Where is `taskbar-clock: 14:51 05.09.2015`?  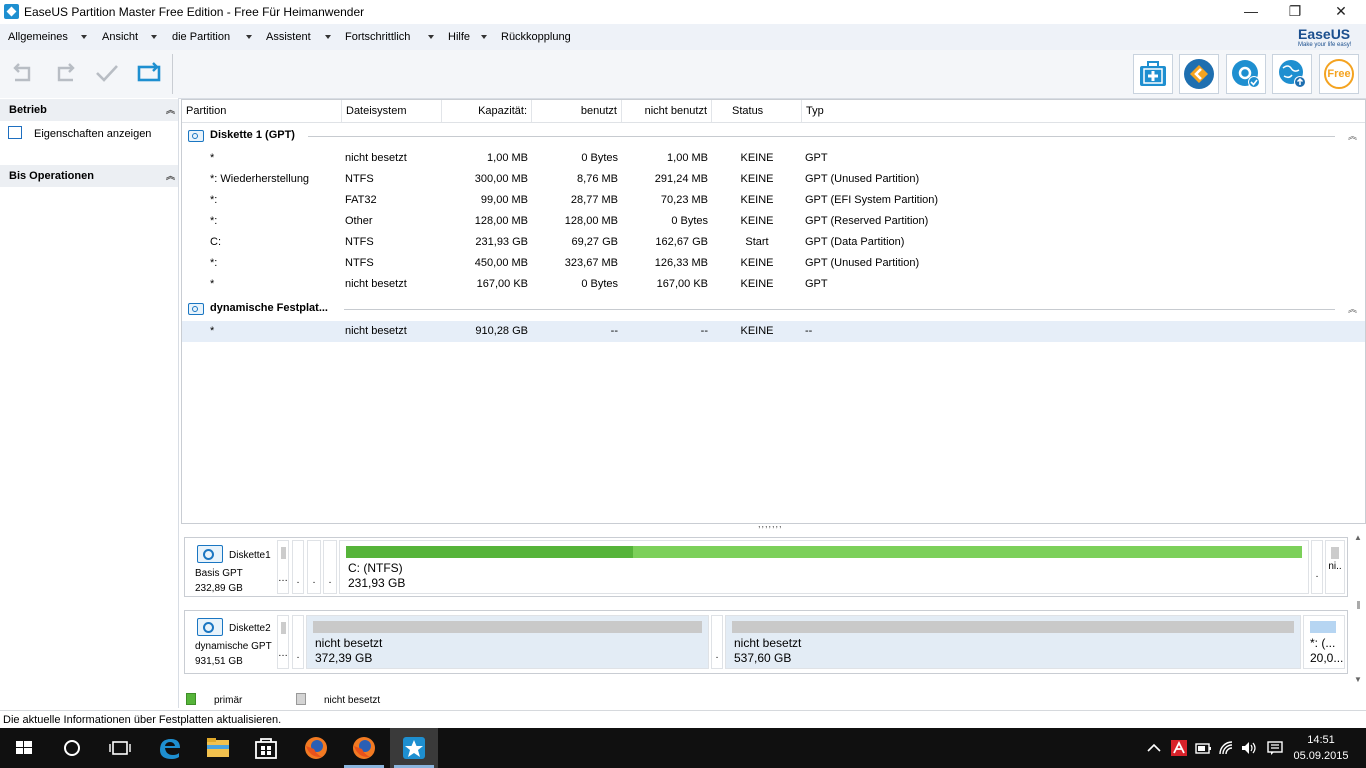 taskbar-clock: 14:51 05.09.2015 is located at coordinates (1321, 748).